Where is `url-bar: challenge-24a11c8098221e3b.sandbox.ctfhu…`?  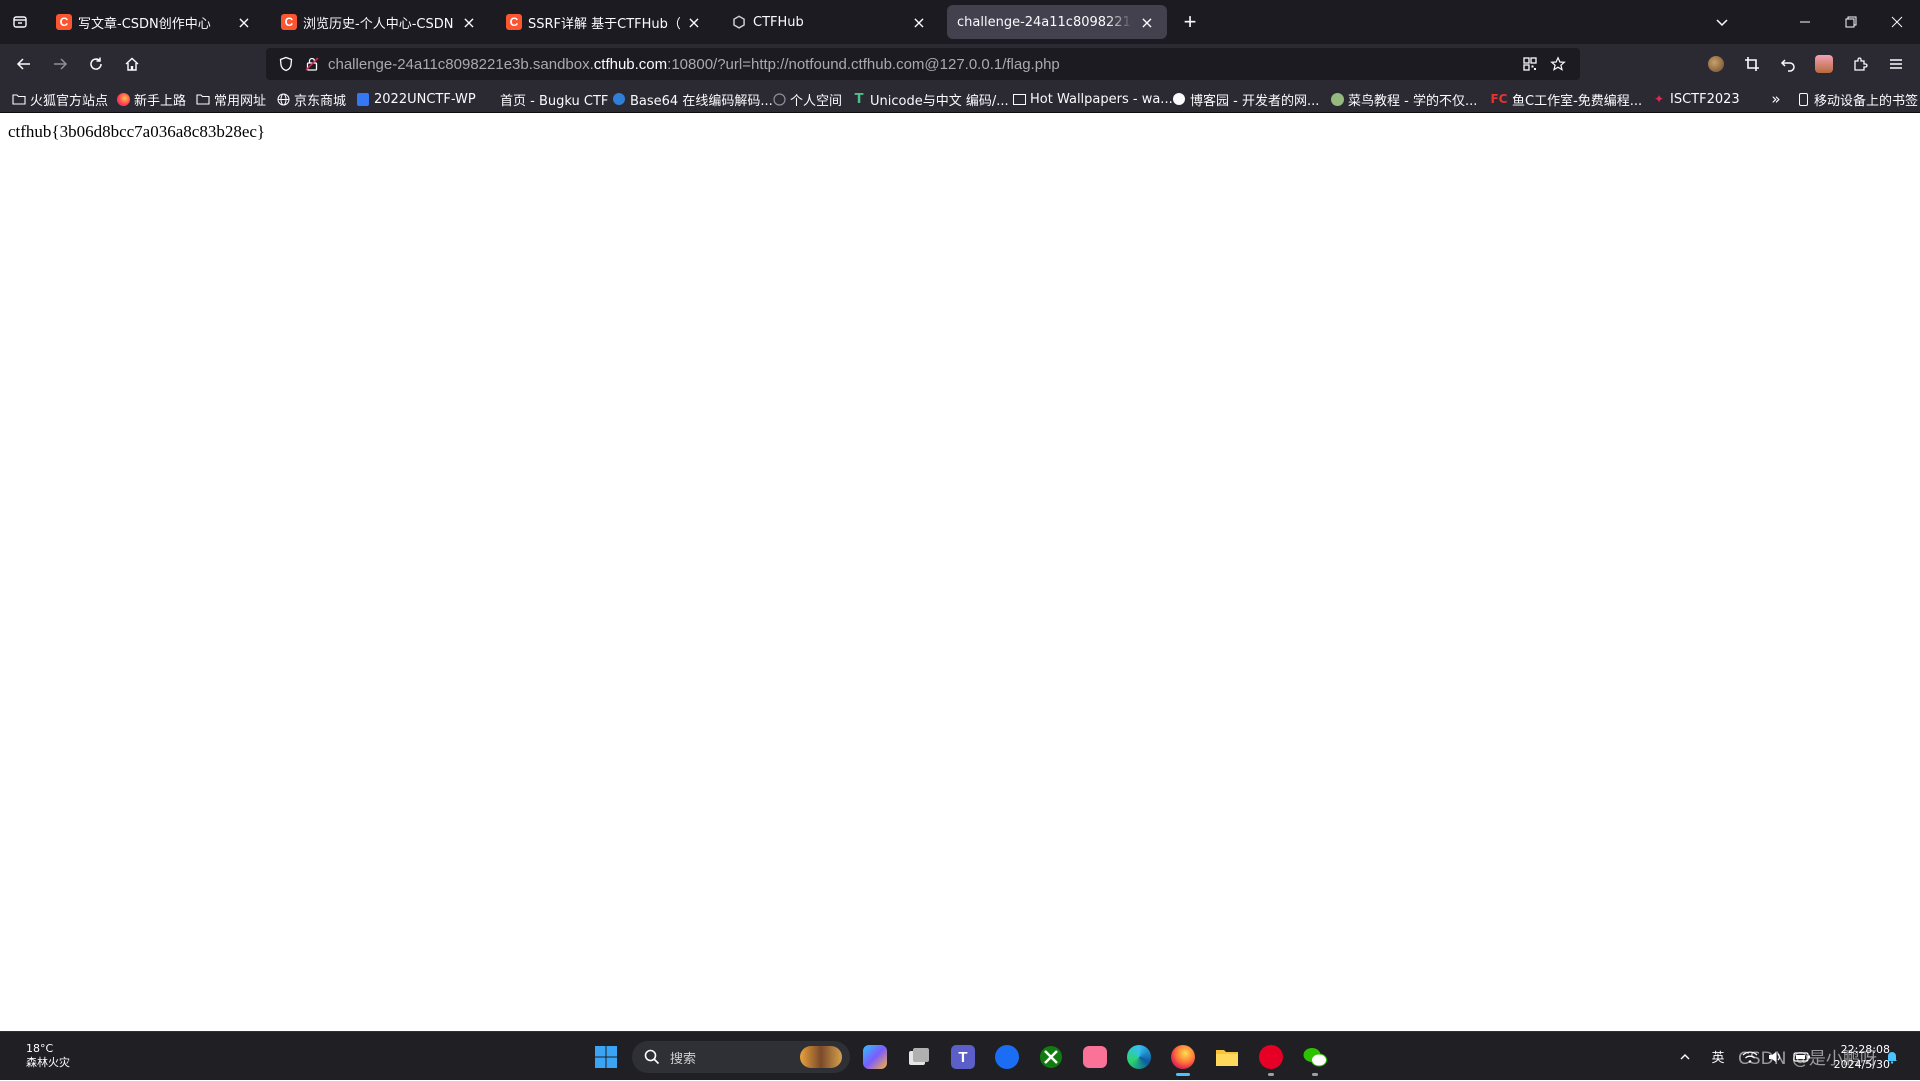
url-bar: challenge-24a11c8098221e3b.sandbox.ctfhu… is located at coordinates (923, 64).